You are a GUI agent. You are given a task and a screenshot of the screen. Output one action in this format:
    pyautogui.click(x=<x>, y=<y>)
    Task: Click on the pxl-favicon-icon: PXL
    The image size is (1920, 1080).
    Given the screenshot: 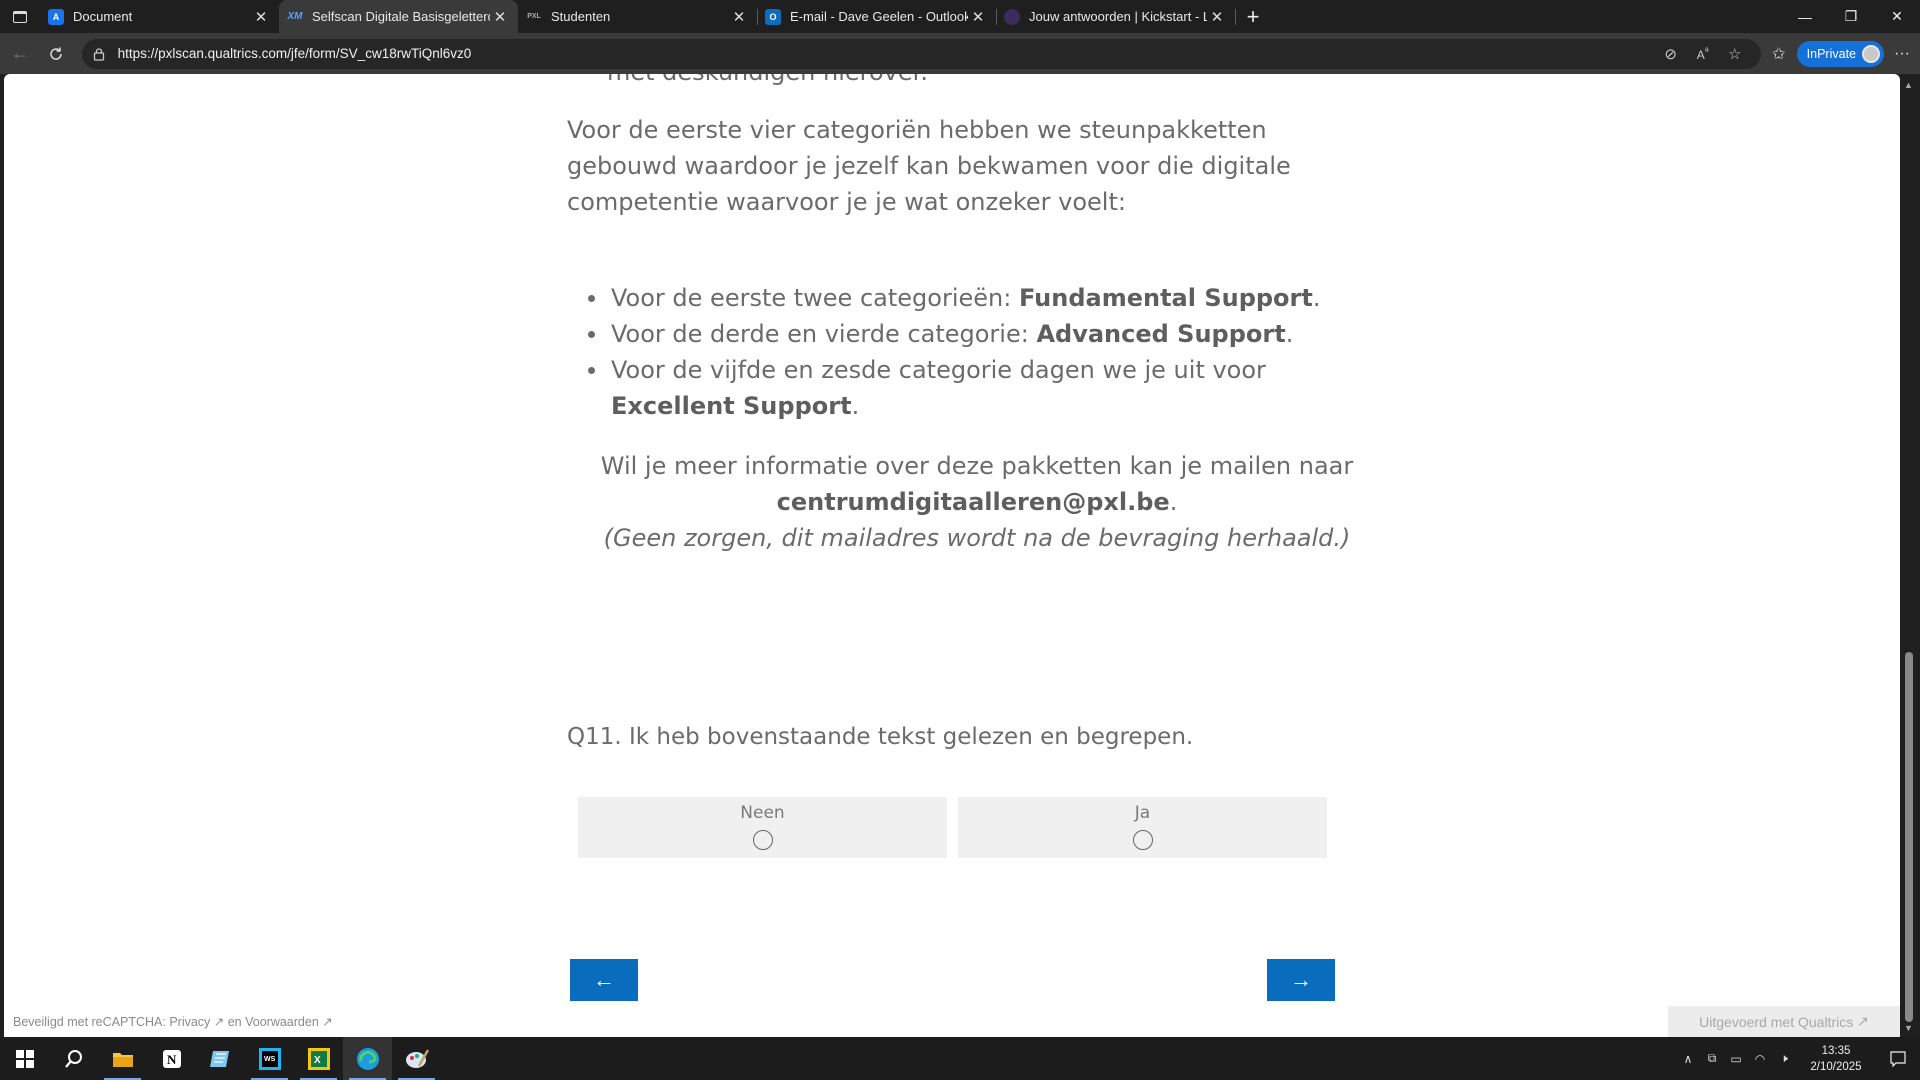 What is the action you would take?
    pyautogui.click(x=534, y=16)
    